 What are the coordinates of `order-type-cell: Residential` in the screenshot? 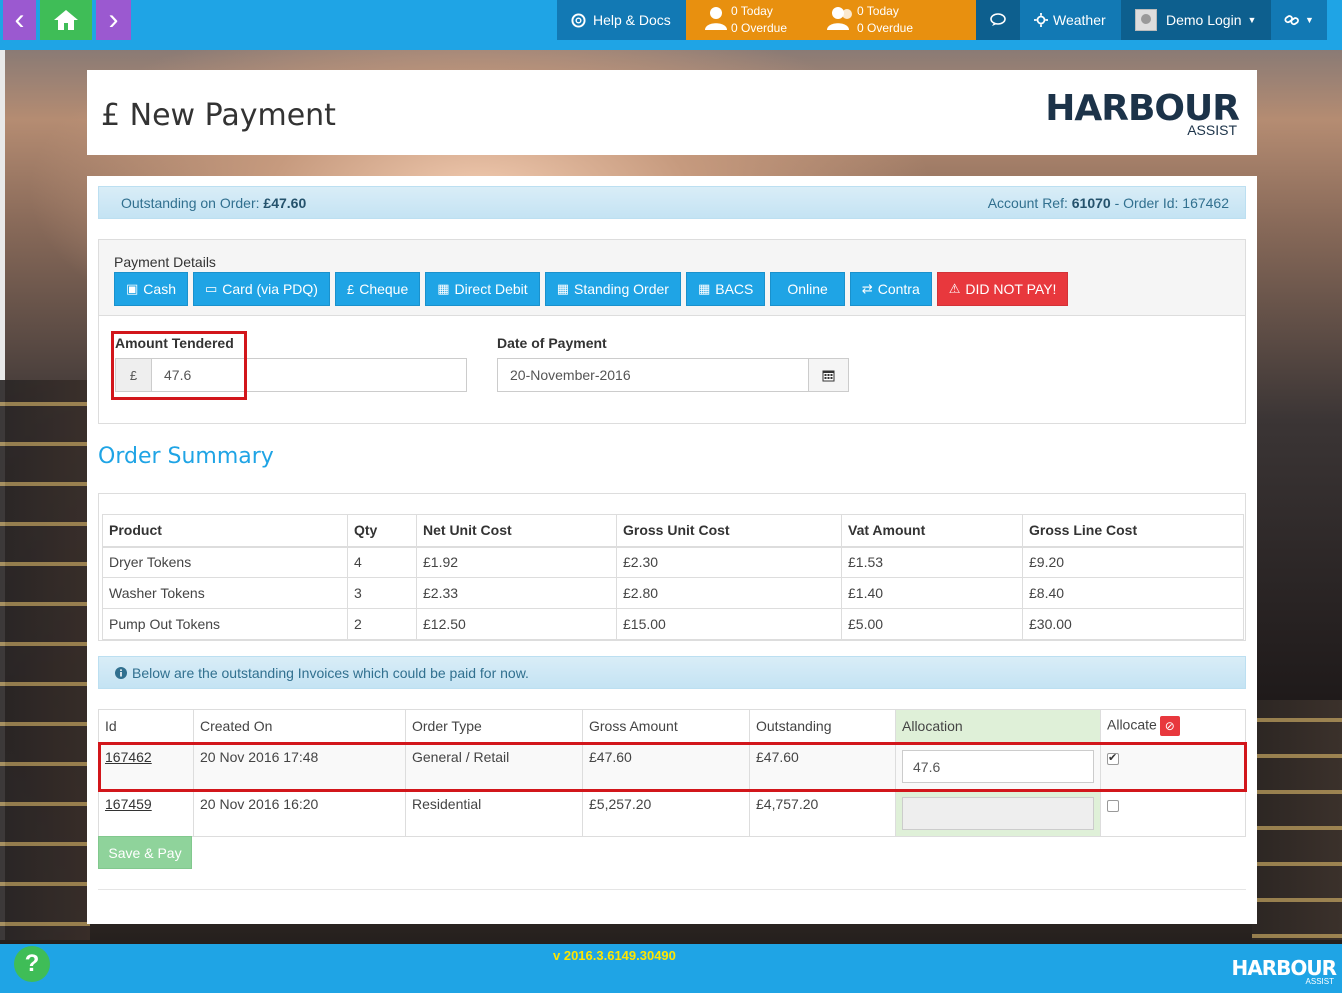 It's located at (494, 813).